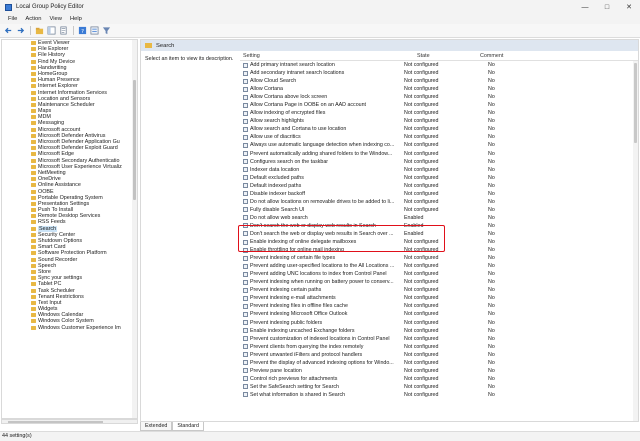 This screenshot has width=640, height=441. What do you see at coordinates (55, 422) in the screenshot?
I see `tree-horizontal-scrollbar-thumb` at bounding box center [55, 422].